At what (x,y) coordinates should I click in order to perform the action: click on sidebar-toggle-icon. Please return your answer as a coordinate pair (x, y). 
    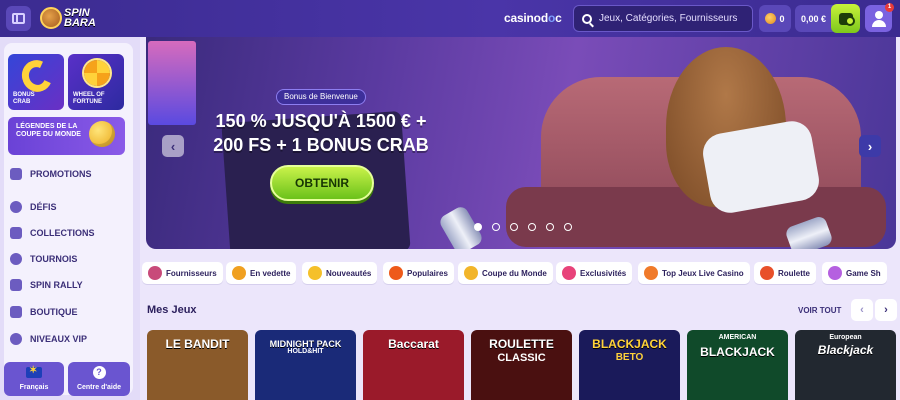
    Looking at the image, I should click on (18, 18).